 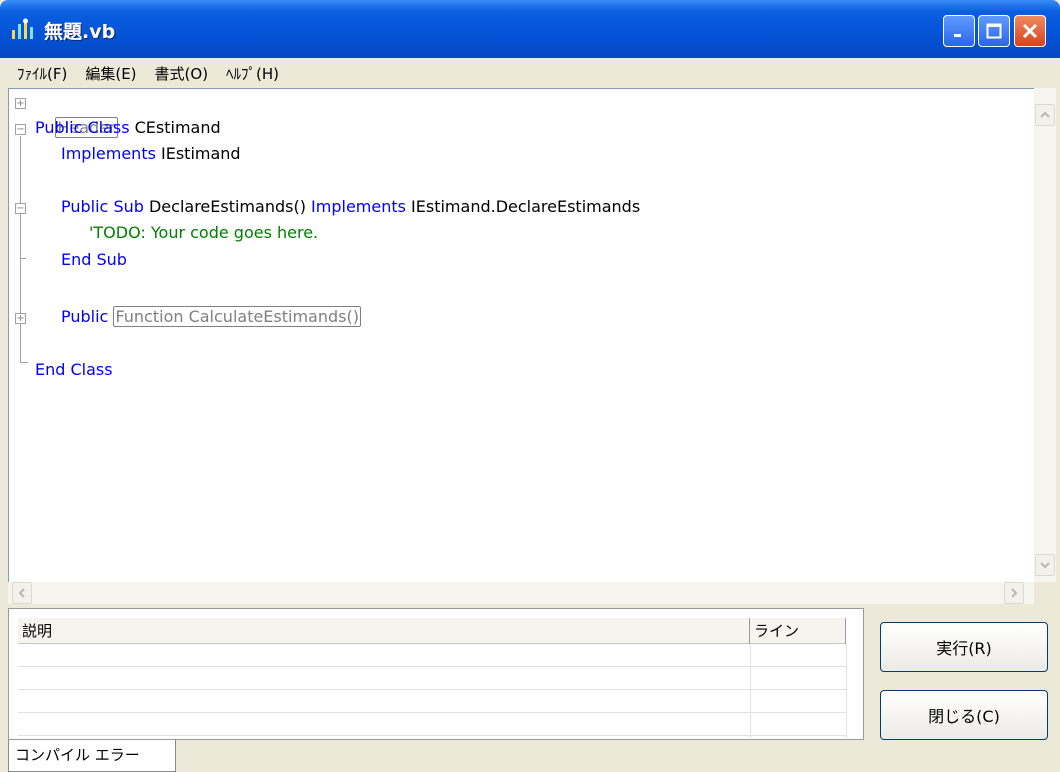 What do you see at coordinates (964, 715) in the screenshot?
I see `close-button: 閉じる(C)` at bounding box center [964, 715].